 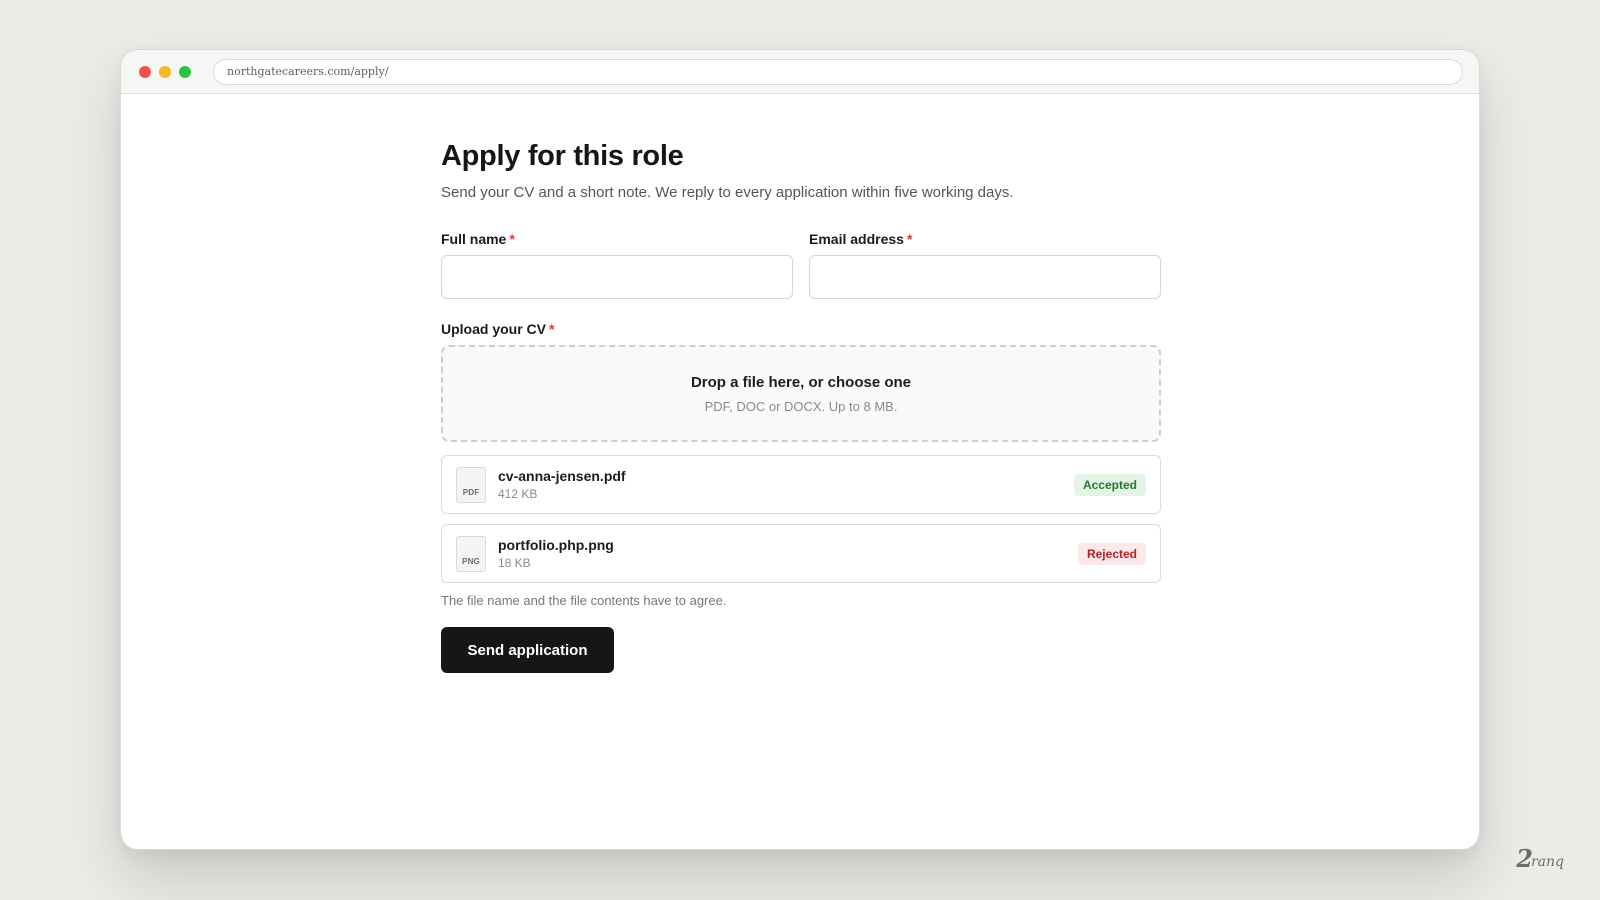 What do you see at coordinates (617, 277) in the screenshot?
I see `full-name-input` at bounding box center [617, 277].